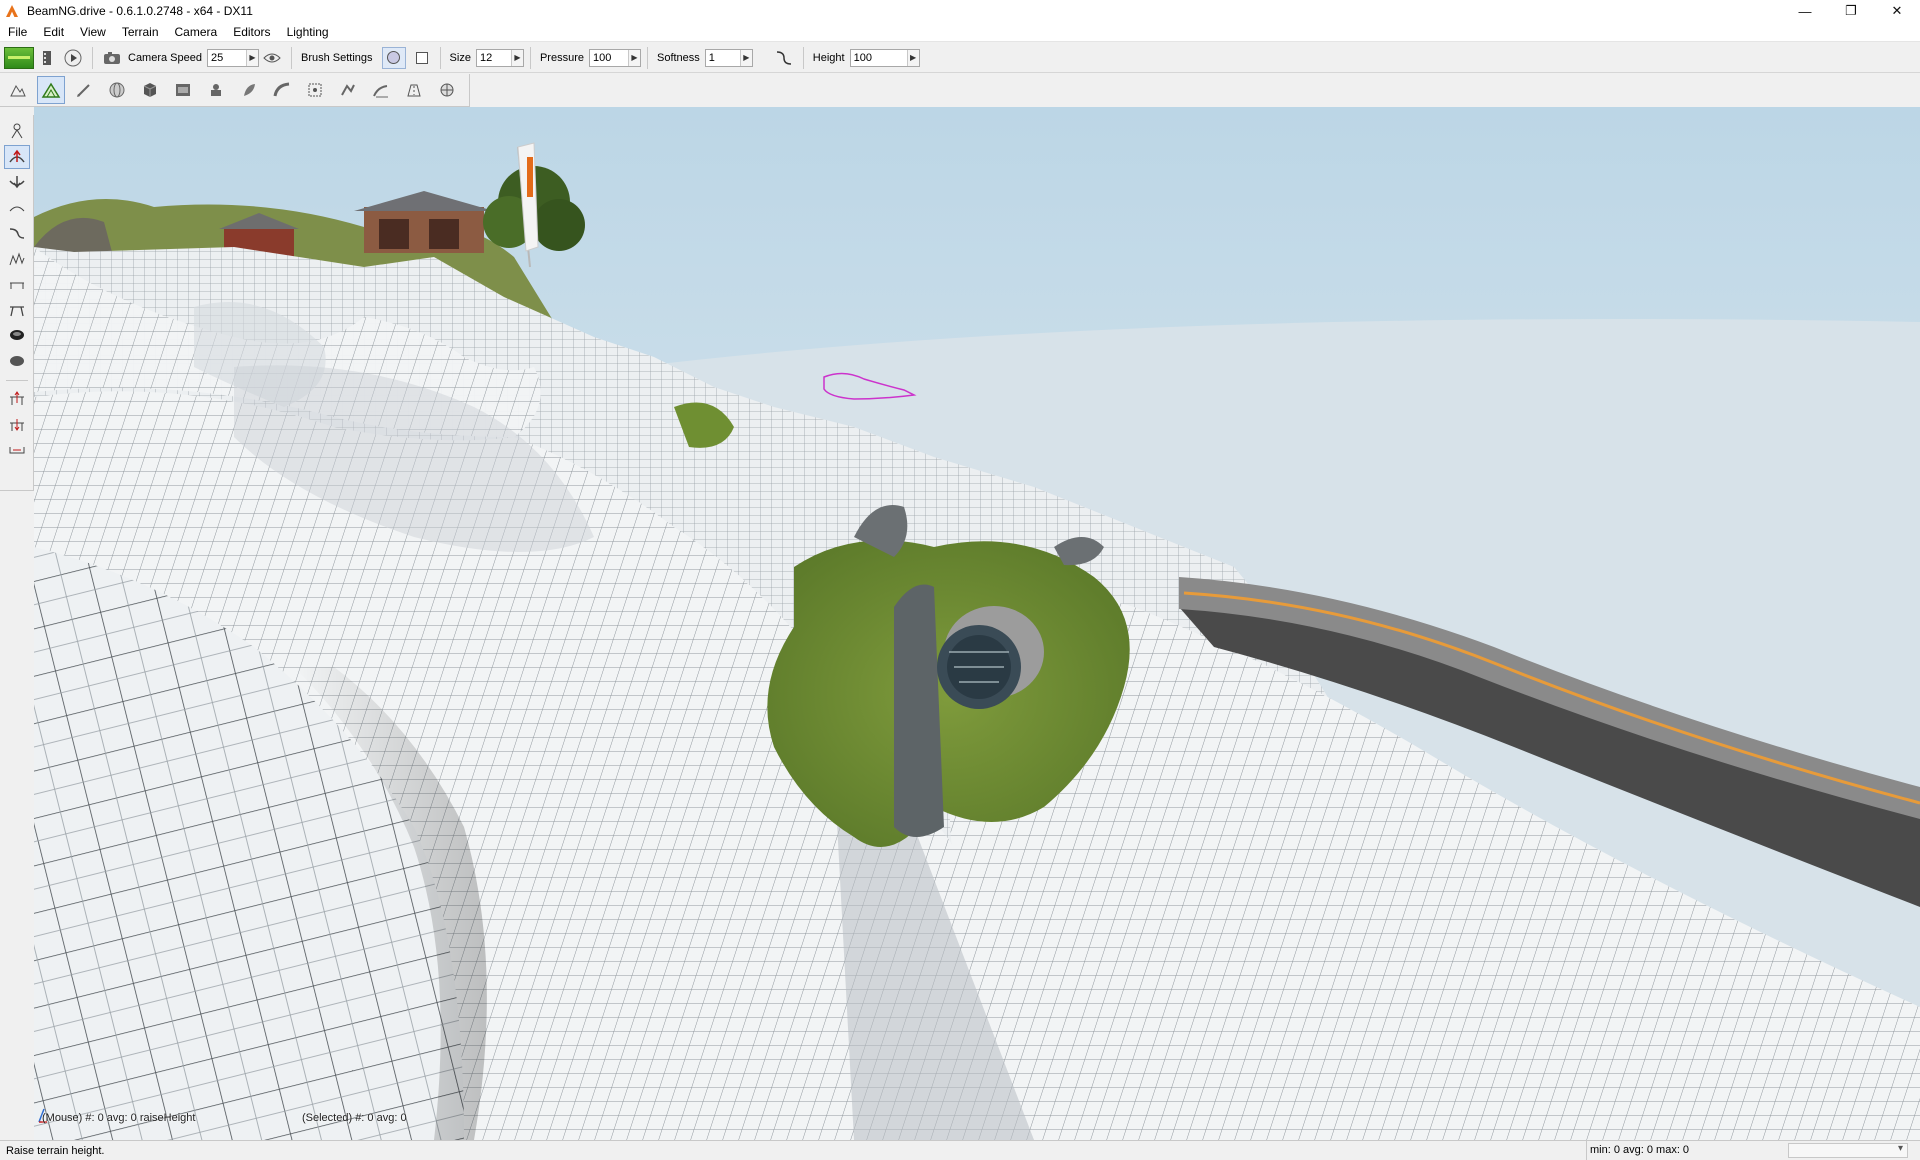 The height and width of the screenshot is (1160, 1920). What do you see at coordinates (53, 32) in the screenshot?
I see `menu-edit: Edit` at bounding box center [53, 32].